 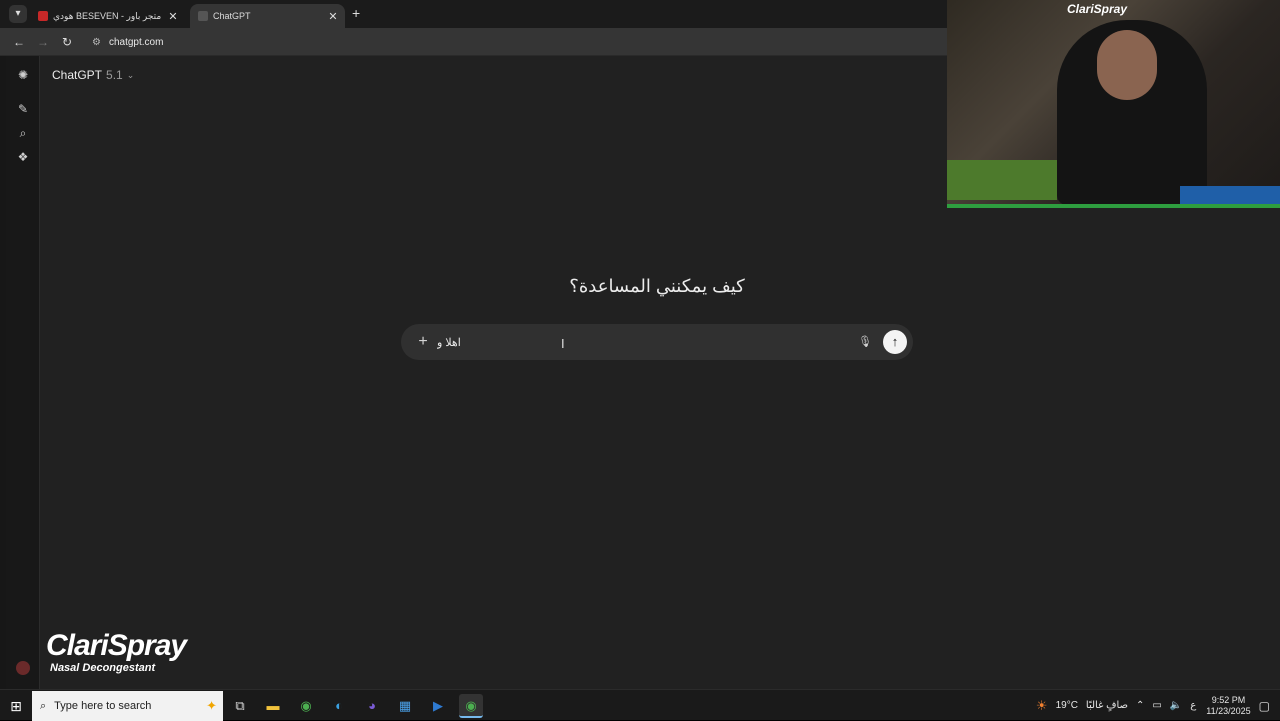 What do you see at coordinates (865, 342) in the screenshot?
I see `microphone-icon: 🎙` at bounding box center [865, 342].